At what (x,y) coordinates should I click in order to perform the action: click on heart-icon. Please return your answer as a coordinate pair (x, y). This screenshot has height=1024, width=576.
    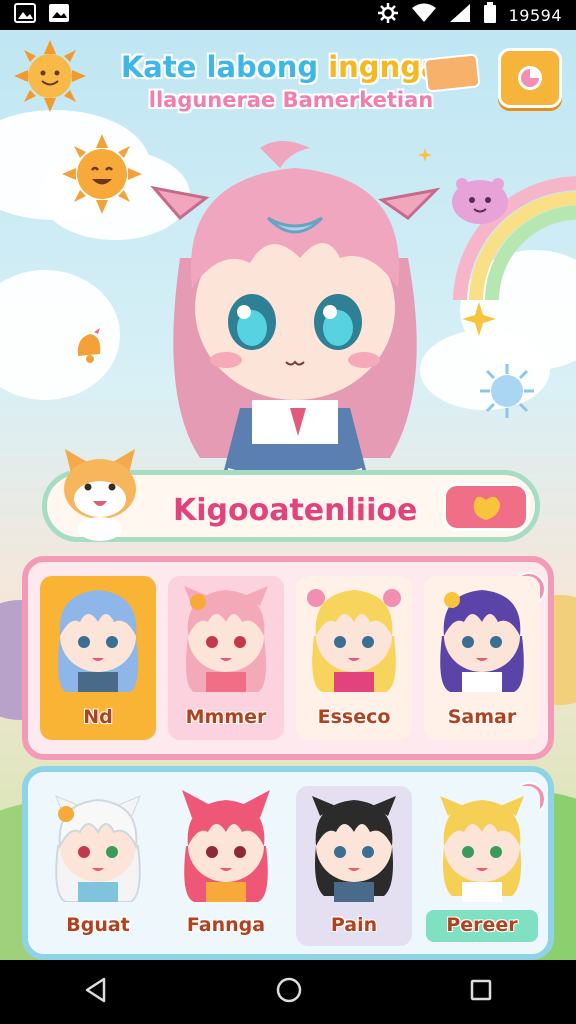
    Looking at the image, I should click on (486, 508).